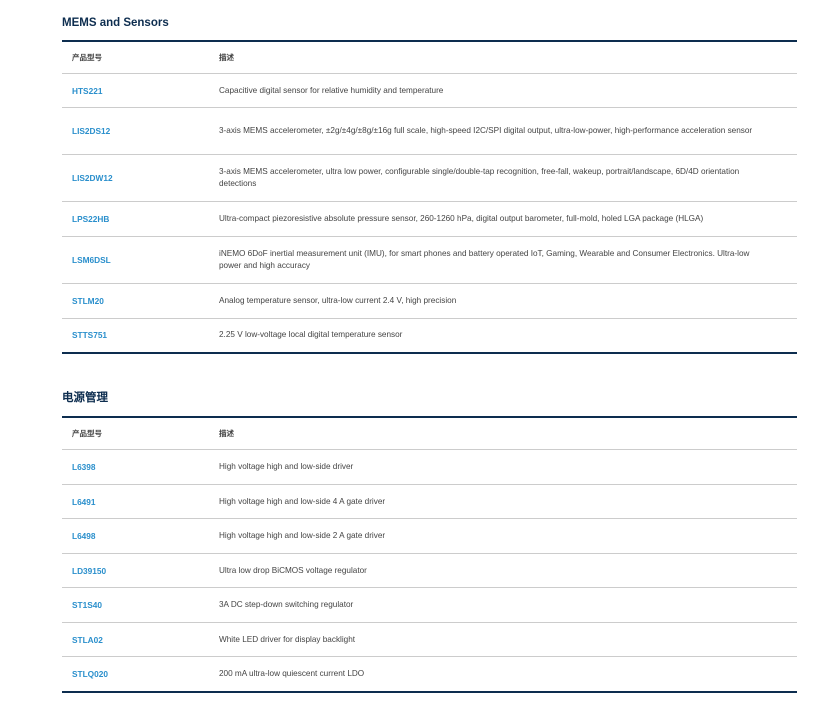  Describe the element at coordinates (136, 336) in the screenshot. I see `part-number-link: STTS751` at that location.